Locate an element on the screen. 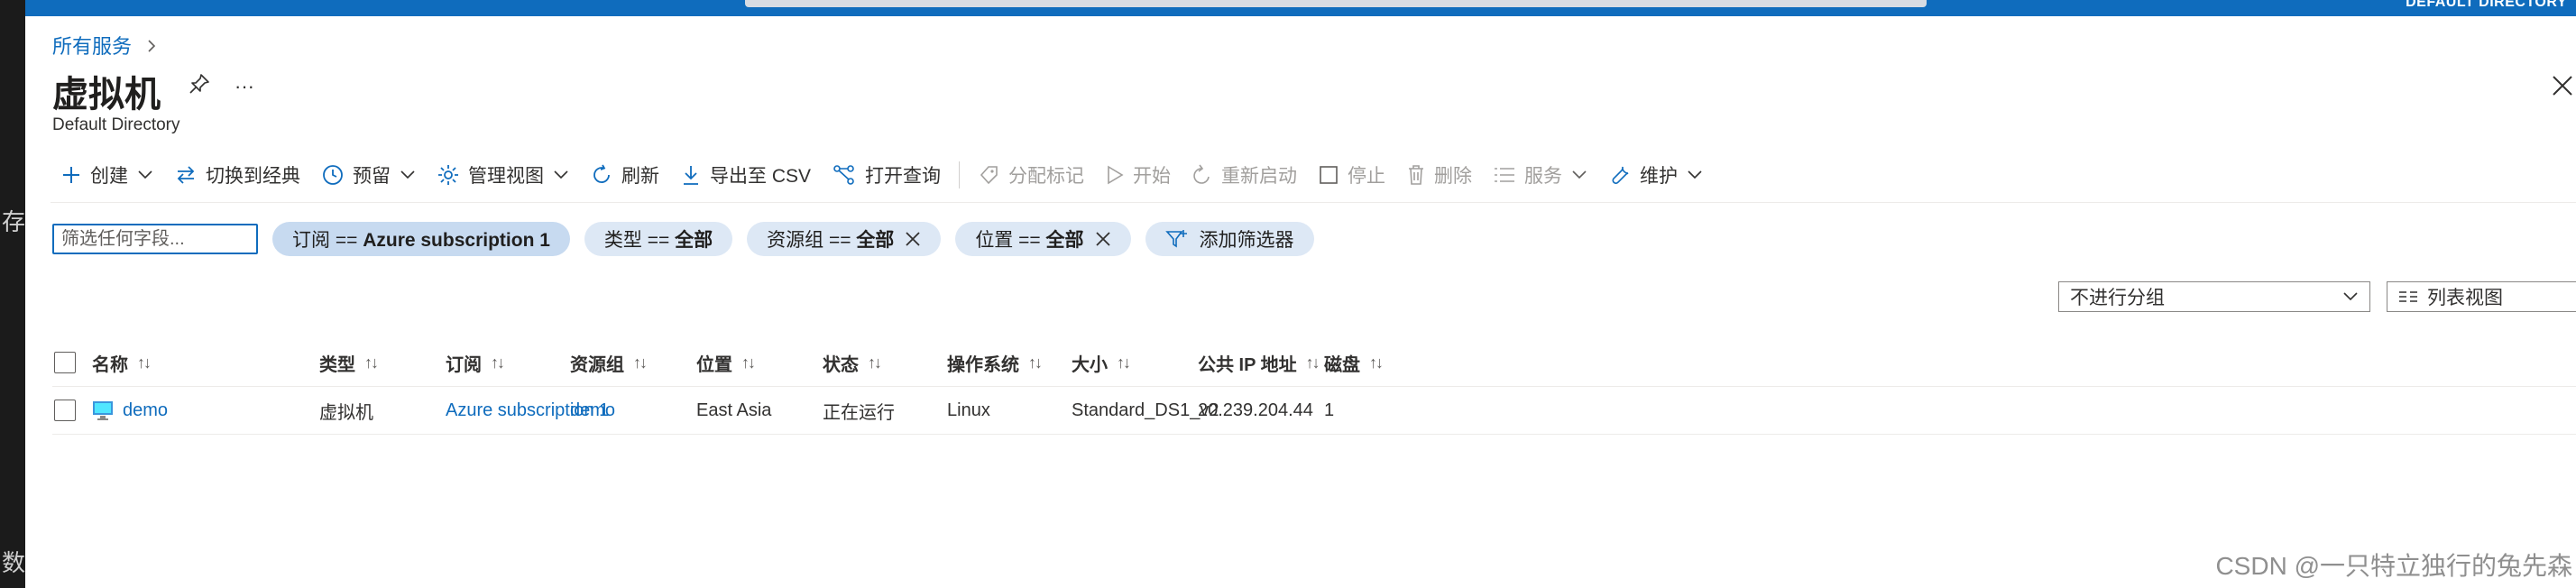  view-dropdown: 列表视图 is located at coordinates (2482, 296).